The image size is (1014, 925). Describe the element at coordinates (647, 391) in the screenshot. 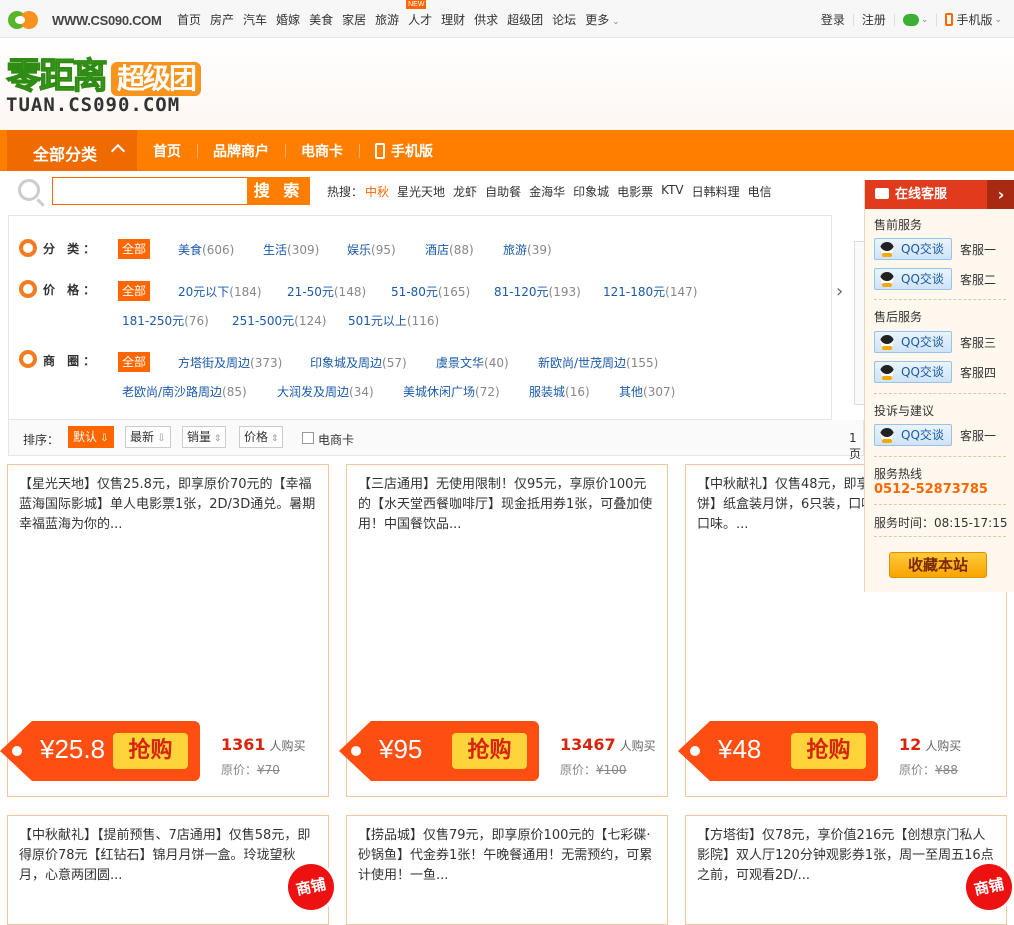

I see `district-option: 其他(307)` at that location.